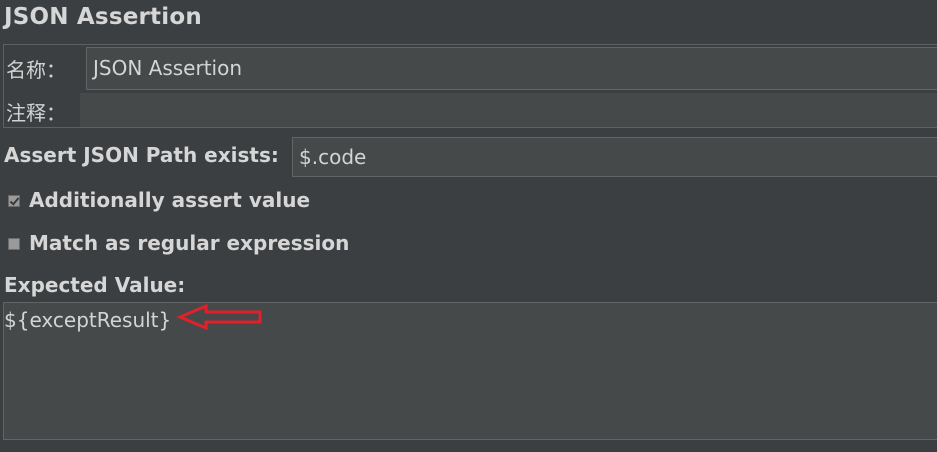  I want to click on additionally-assert-checkbox, so click(14, 201).